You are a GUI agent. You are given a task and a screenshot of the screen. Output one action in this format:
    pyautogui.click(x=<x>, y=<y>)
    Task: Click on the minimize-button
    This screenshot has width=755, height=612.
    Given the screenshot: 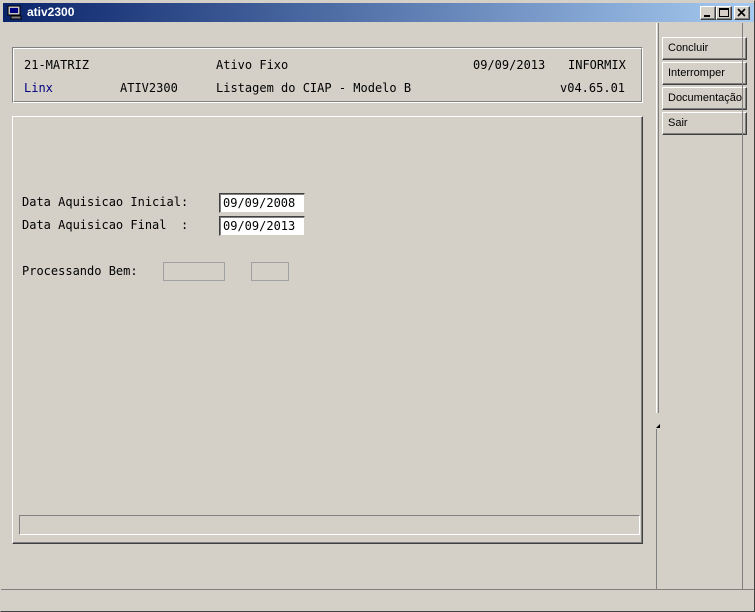 What is the action you would take?
    pyautogui.click(x=708, y=13)
    